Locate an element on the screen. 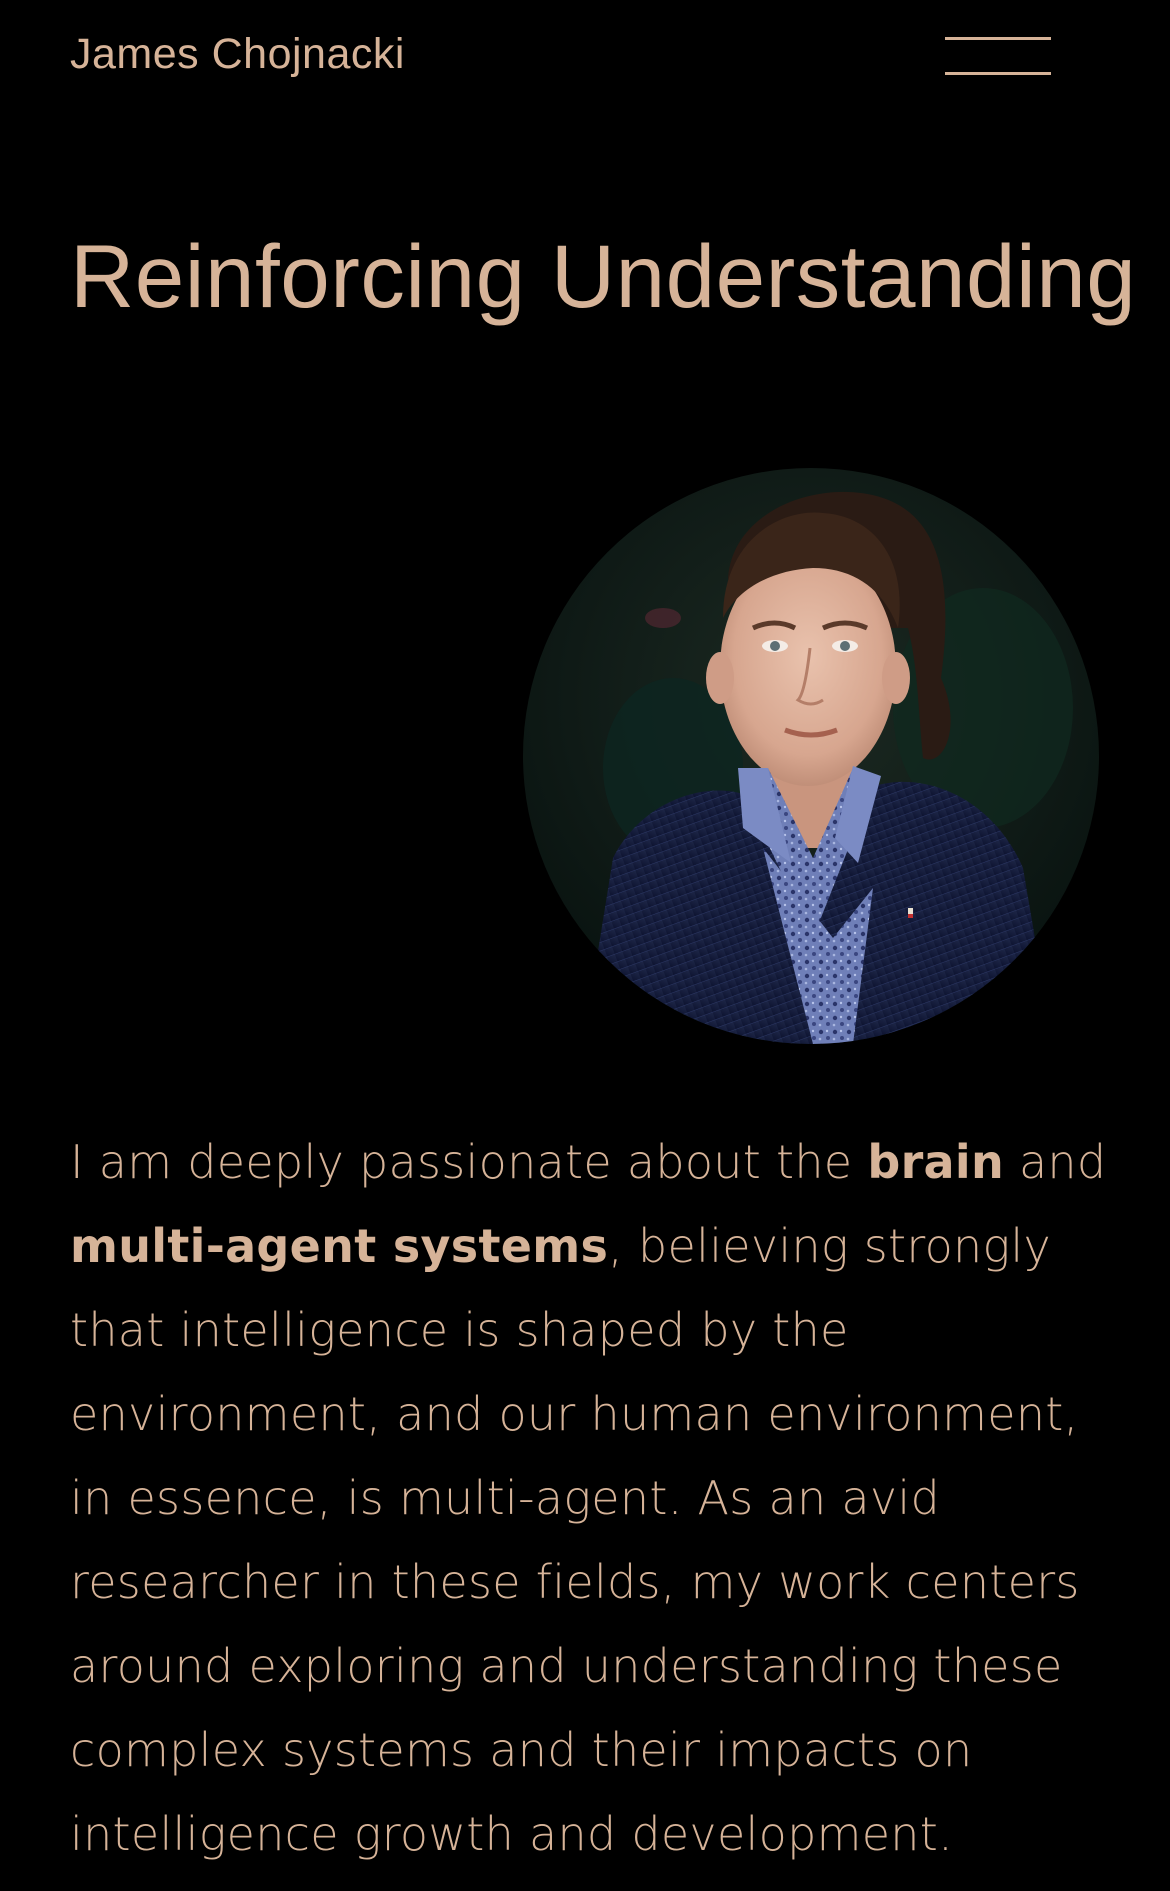  page-title: Reinforcing Understanding is located at coordinates (603, 276).